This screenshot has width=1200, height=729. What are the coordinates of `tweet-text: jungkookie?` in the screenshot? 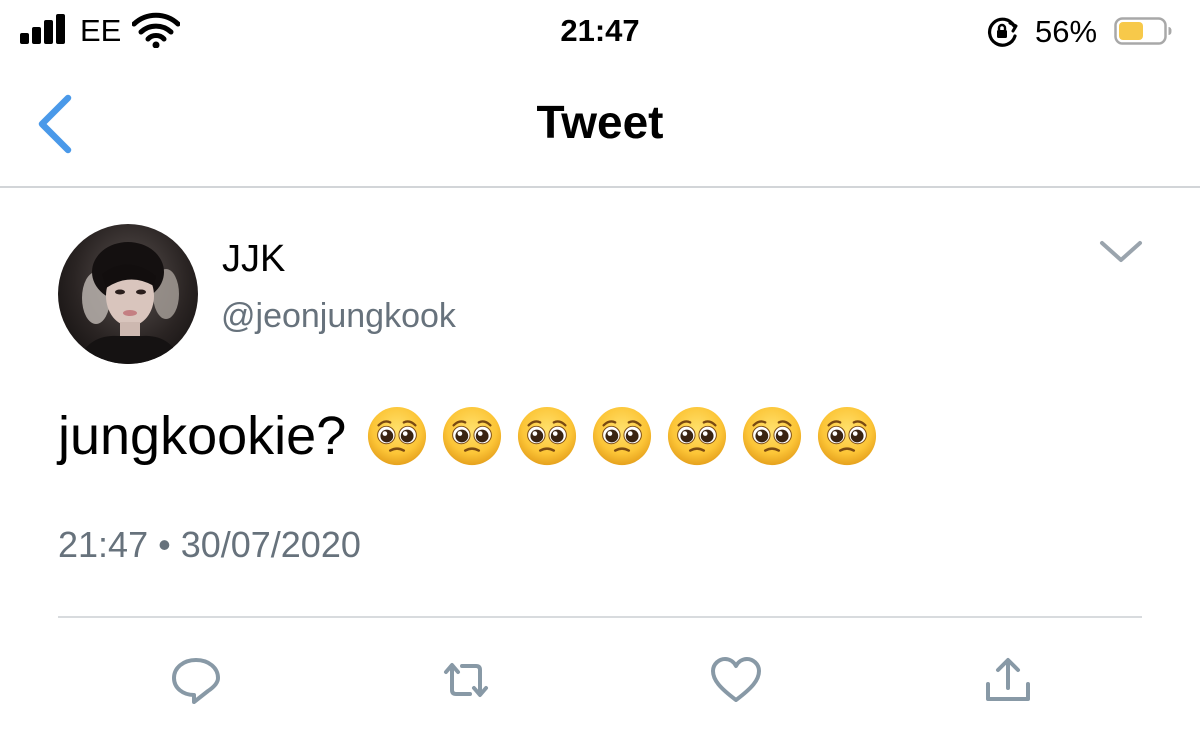 It's located at (474, 436).